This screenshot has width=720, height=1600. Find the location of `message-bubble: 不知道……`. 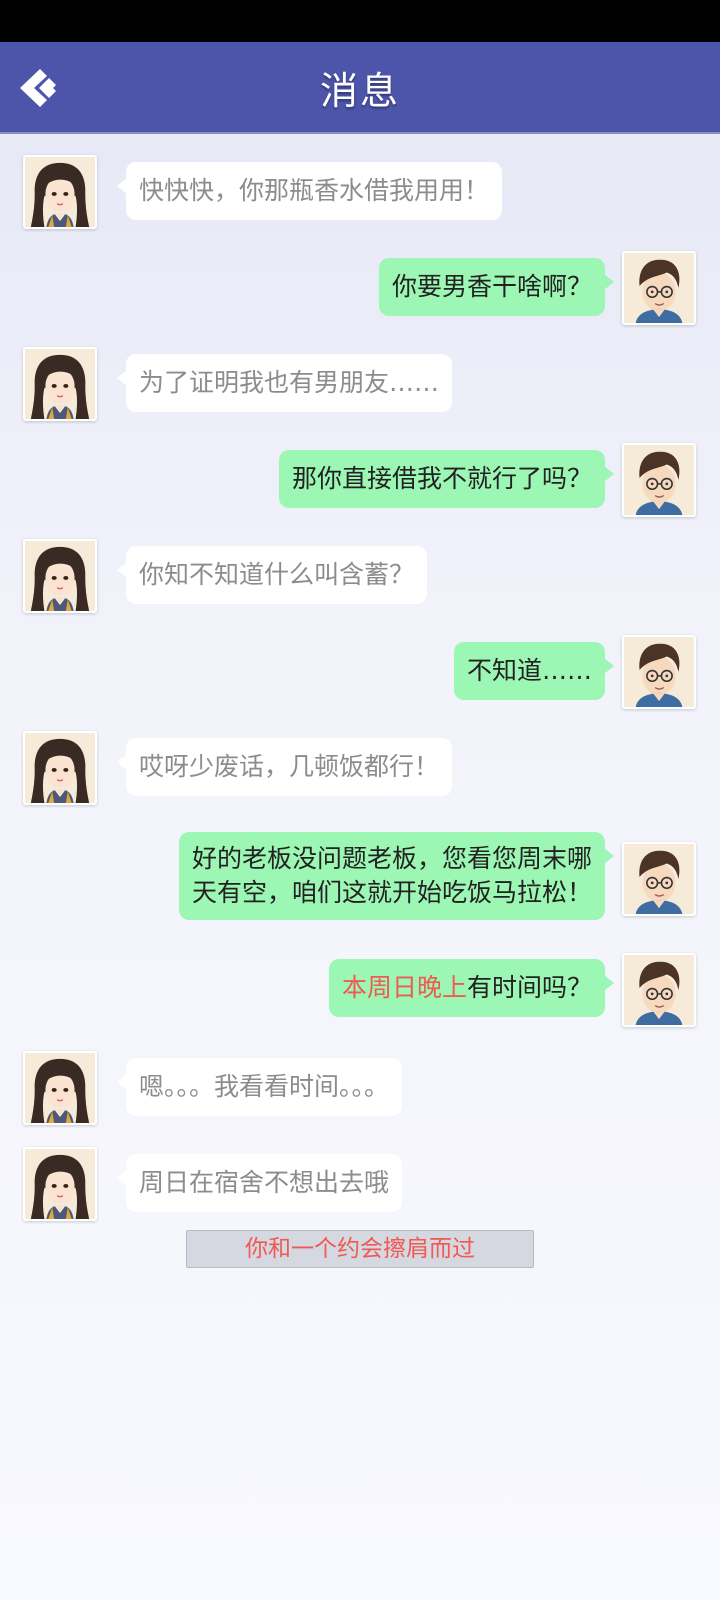

message-bubble: 不知道…… is located at coordinates (534, 671).